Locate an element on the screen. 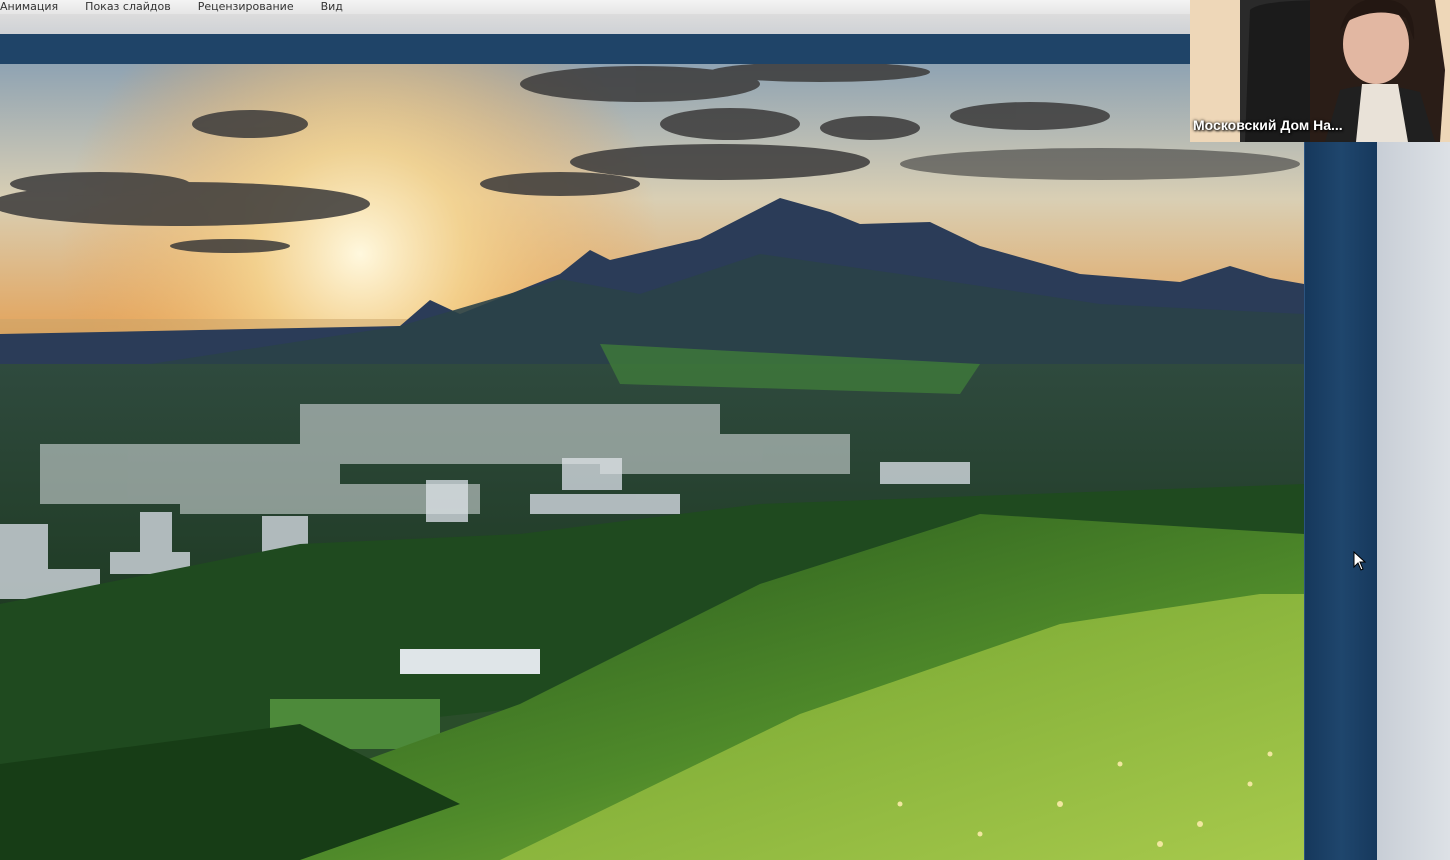 This screenshot has height=860, width=1450. slide-header-band is located at coordinates (595, 49).